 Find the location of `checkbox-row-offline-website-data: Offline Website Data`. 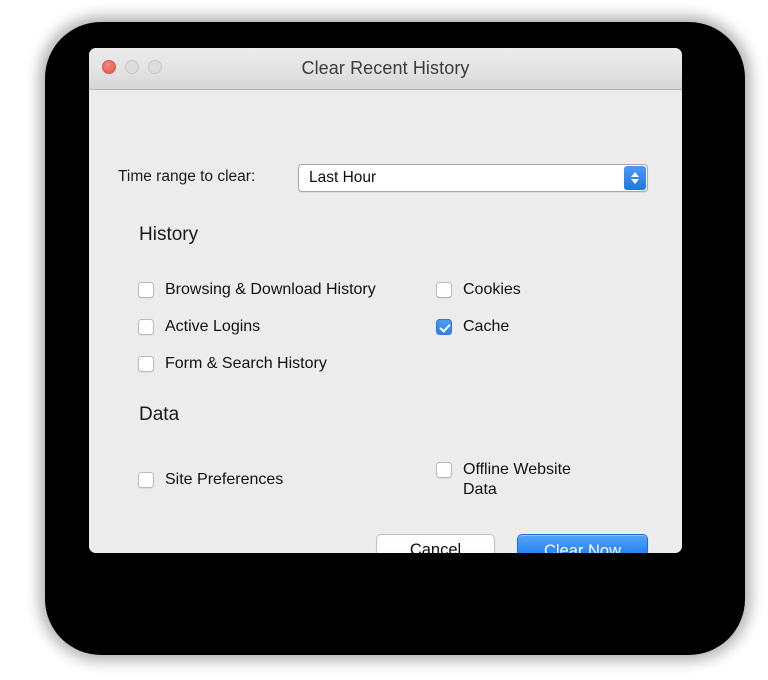

checkbox-row-offline-website-data: Offline Website Data is located at coordinates (503, 480).